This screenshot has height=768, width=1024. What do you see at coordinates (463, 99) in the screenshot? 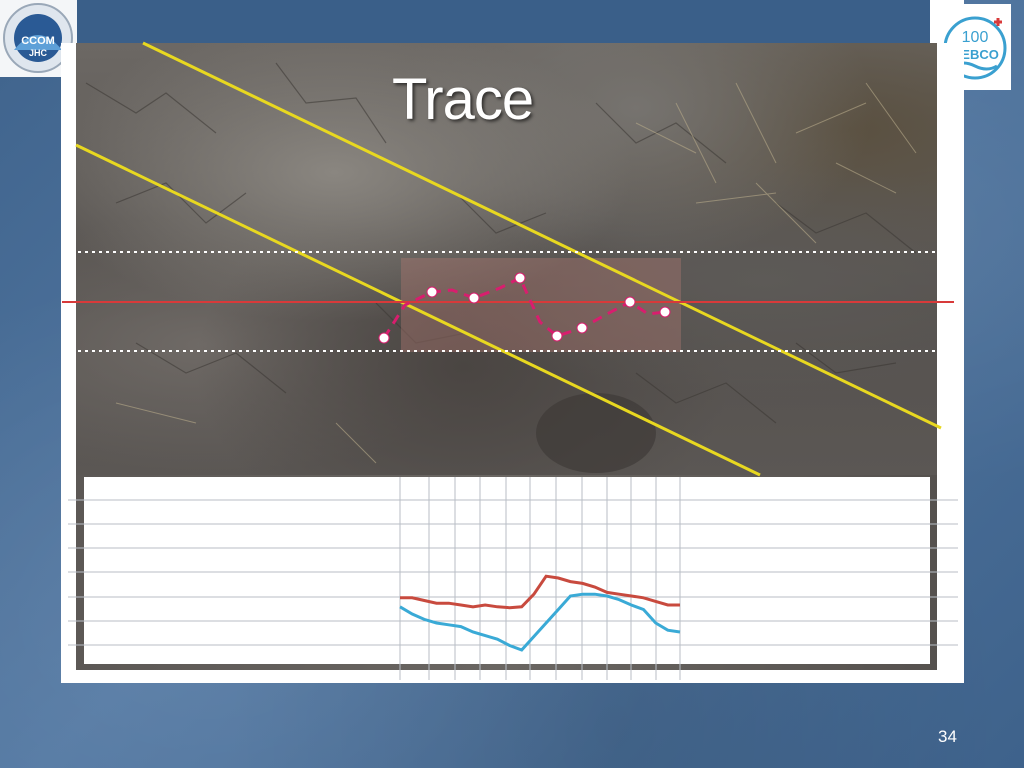
I see `slide-title: Trace` at bounding box center [463, 99].